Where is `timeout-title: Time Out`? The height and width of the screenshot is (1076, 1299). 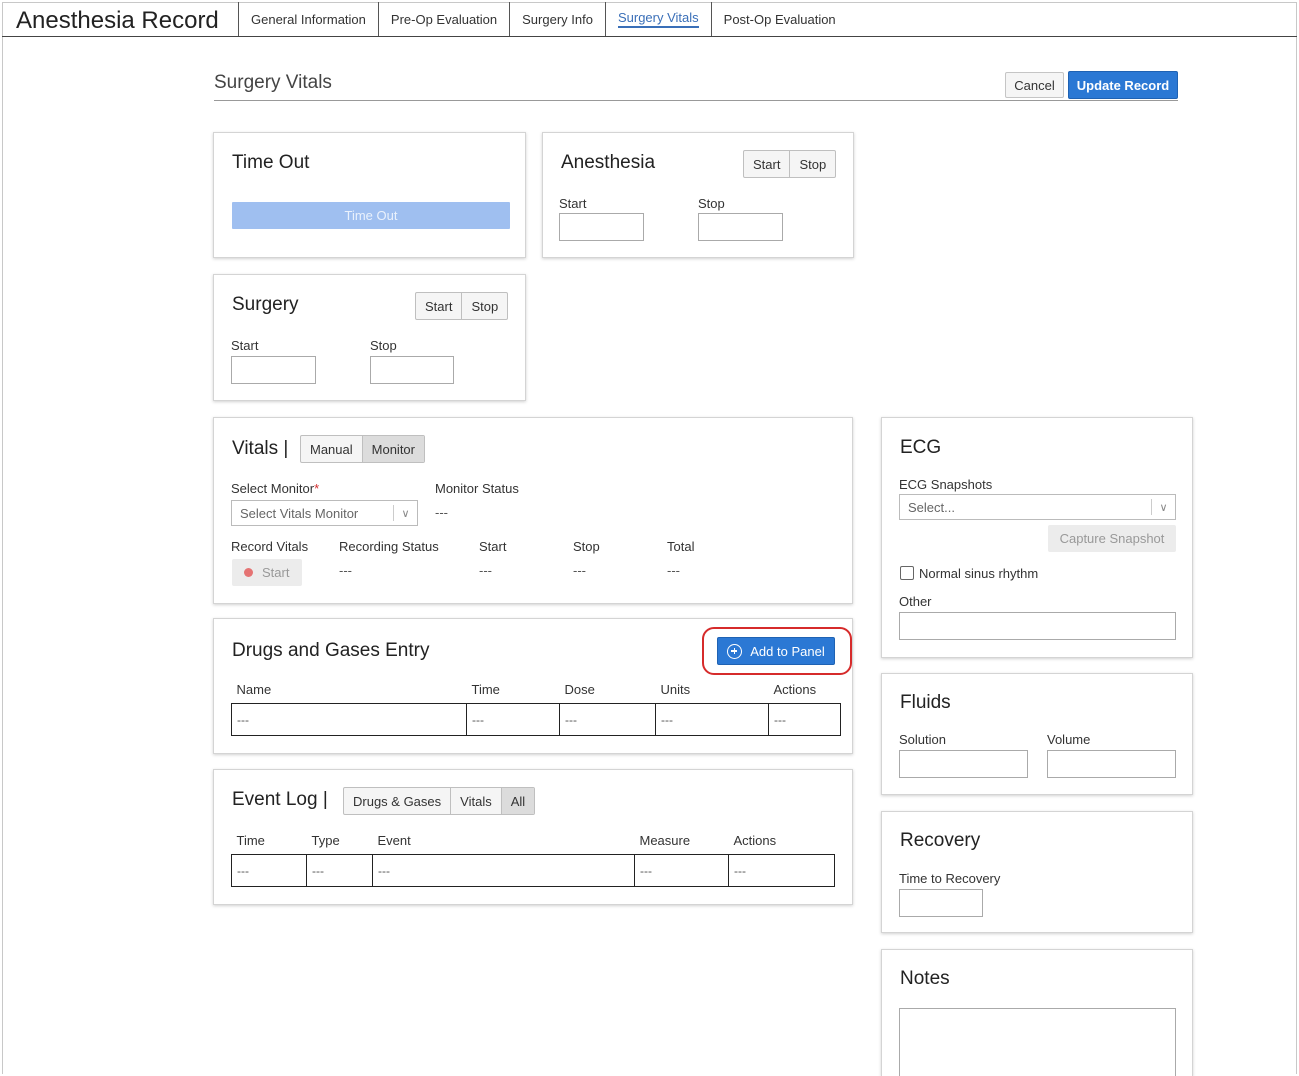 timeout-title: Time Out is located at coordinates (271, 162).